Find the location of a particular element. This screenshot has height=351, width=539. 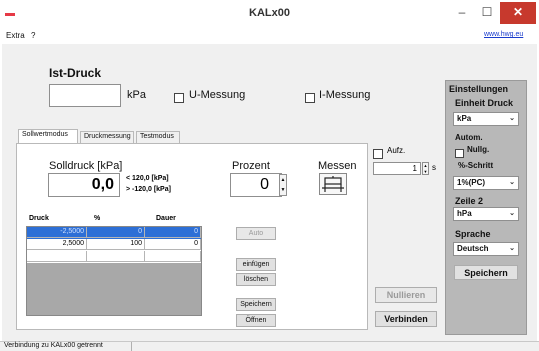

sprache-value: Deutsch is located at coordinates (473, 248).